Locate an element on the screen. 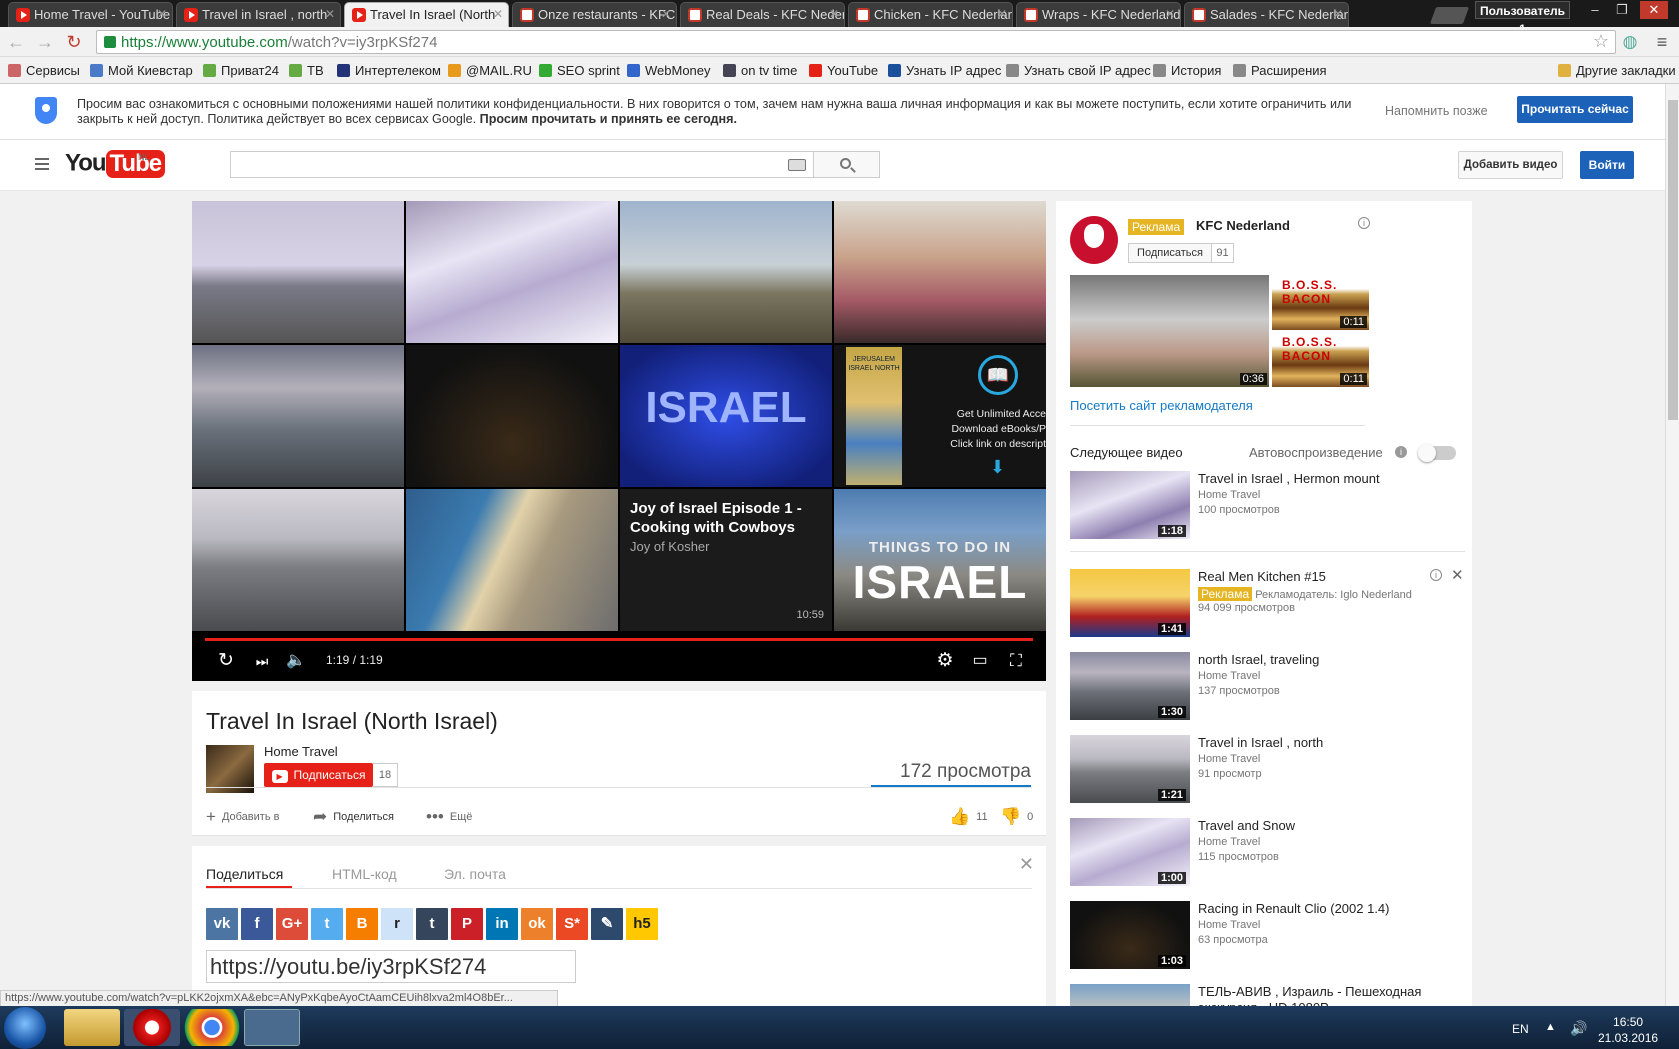  new-tab-button is located at coordinates (1449, 15).